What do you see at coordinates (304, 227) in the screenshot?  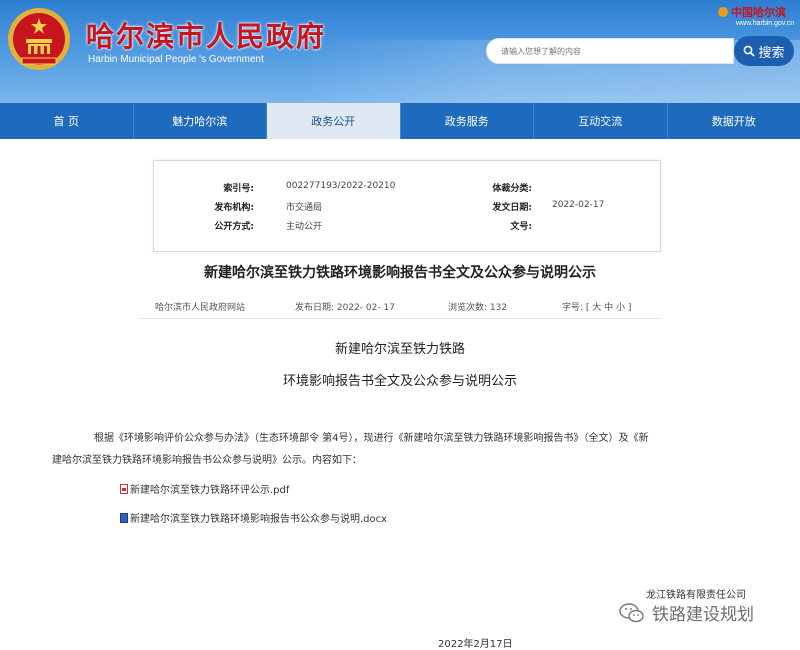 I see `method-value: 主动公开` at bounding box center [304, 227].